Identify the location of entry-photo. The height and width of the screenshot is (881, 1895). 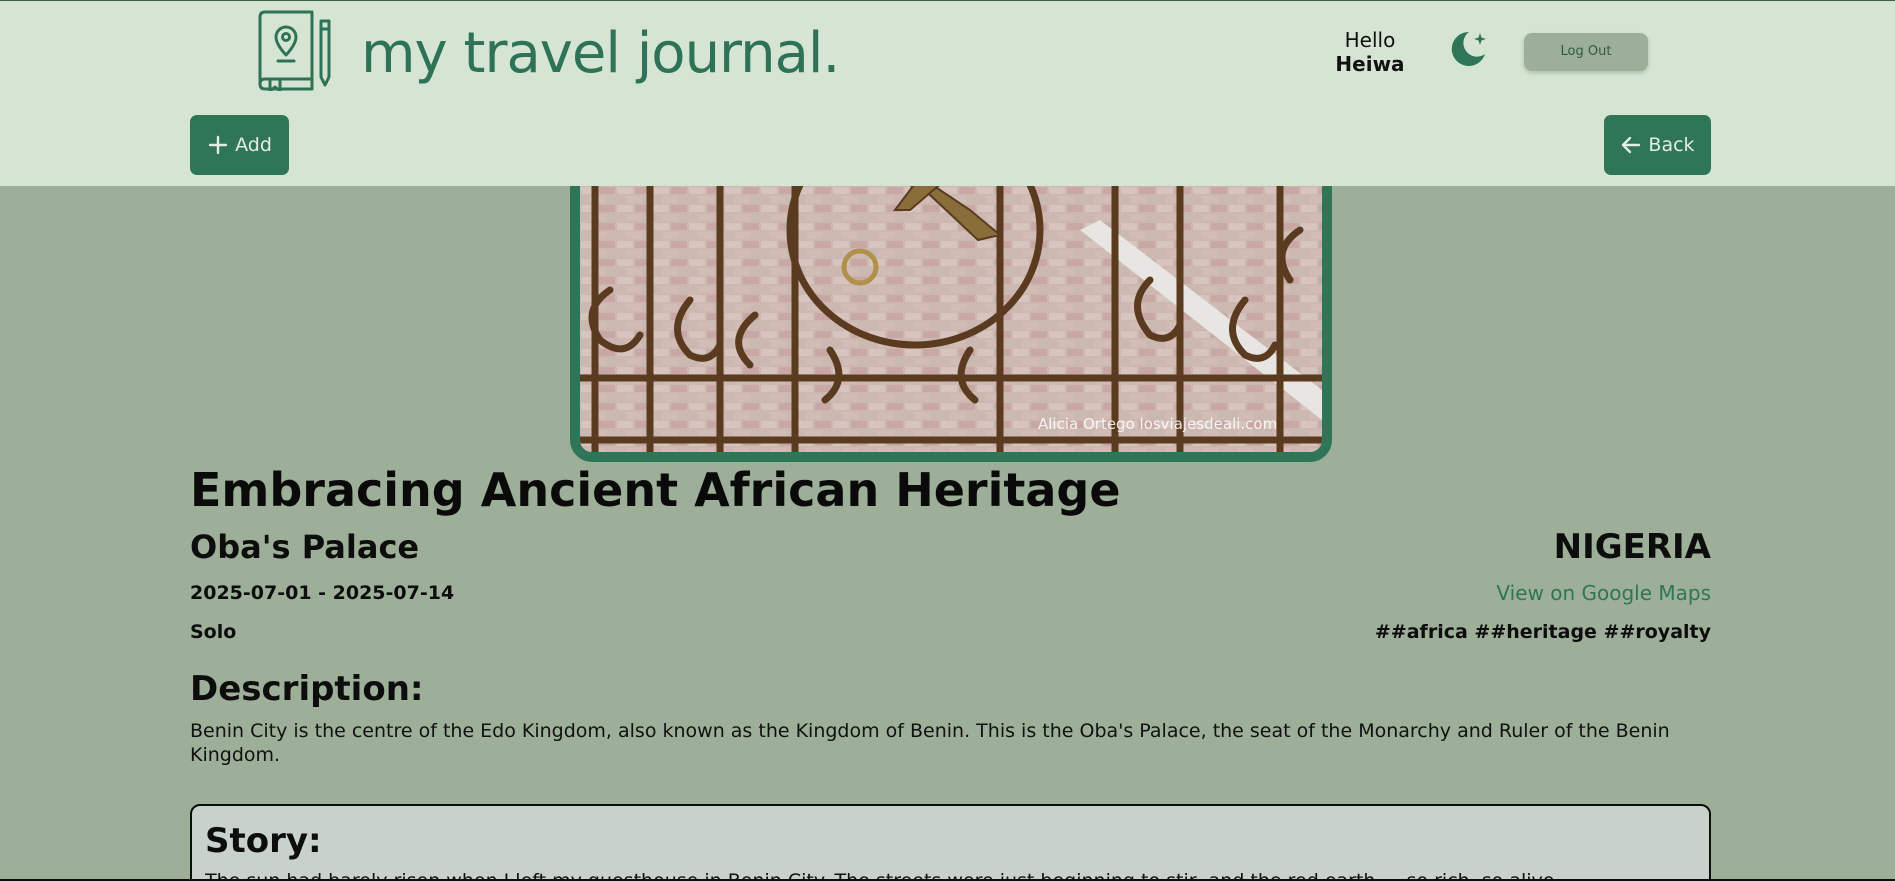
(951, 301).